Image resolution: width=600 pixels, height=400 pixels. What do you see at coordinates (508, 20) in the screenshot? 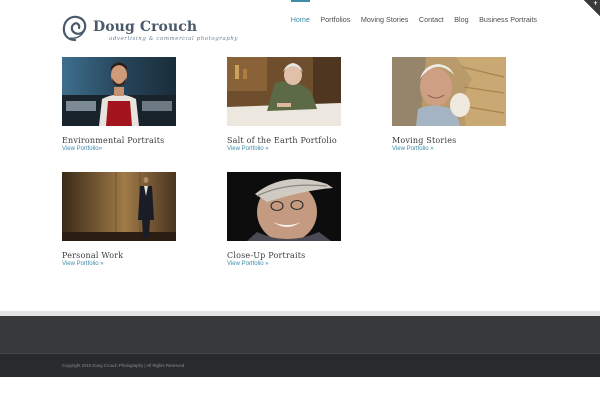
I see `nav-item-business-portraits: Business Portraits` at bounding box center [508, 20].